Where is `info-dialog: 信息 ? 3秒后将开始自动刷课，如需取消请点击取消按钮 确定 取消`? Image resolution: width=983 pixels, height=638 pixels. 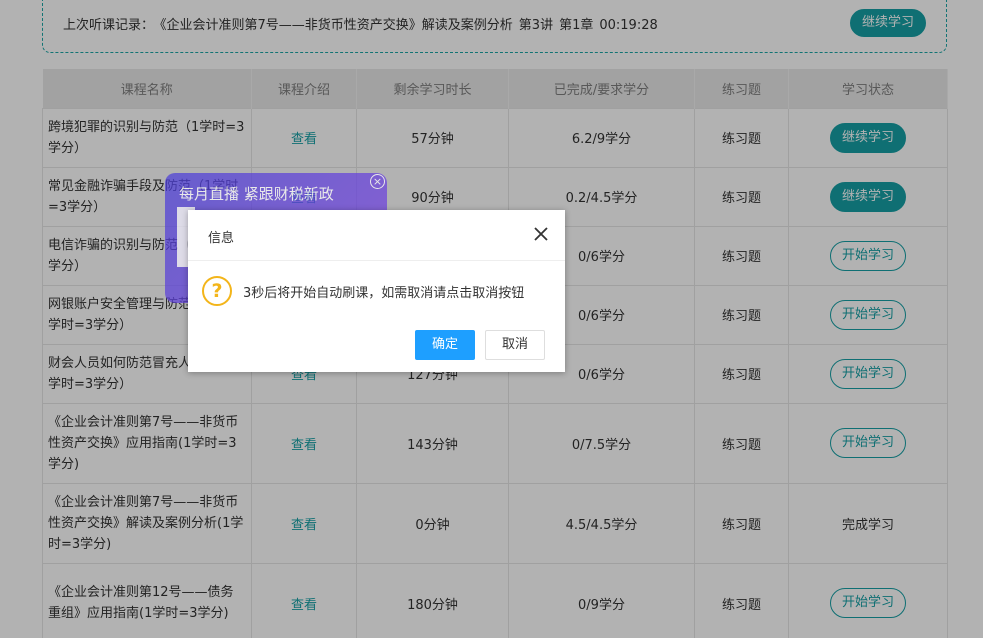 info-dialog: 信息 ? 3秒后将开始自动刷课，如需取消请点击取消按钮 确定 取消 is located at coordinates (376, 291).